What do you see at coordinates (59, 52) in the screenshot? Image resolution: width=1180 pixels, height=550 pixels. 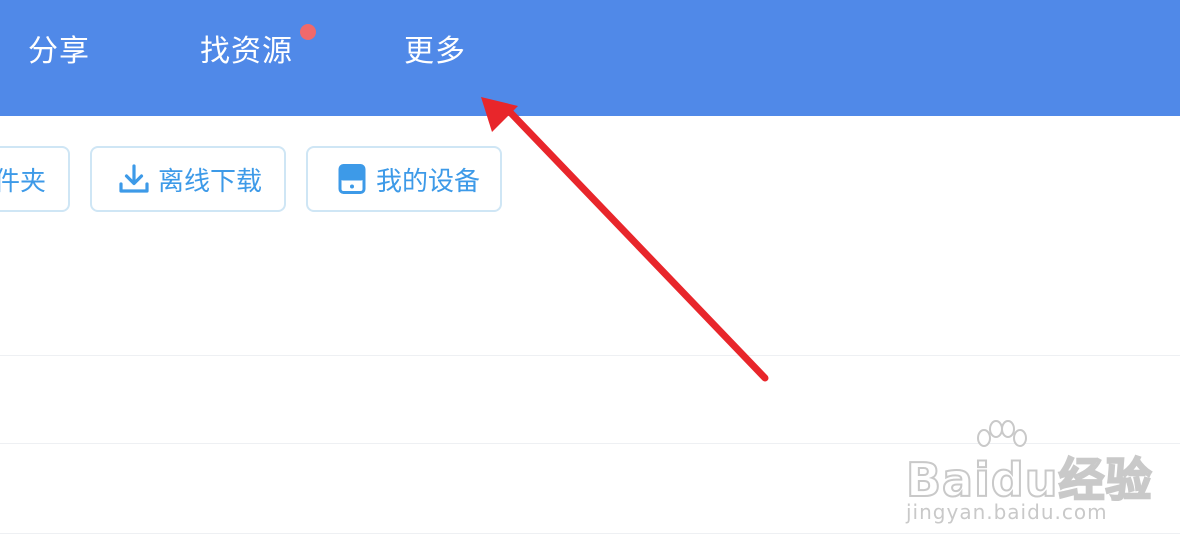 I see `tab-share: 分享` at bounding box center [59, 52].